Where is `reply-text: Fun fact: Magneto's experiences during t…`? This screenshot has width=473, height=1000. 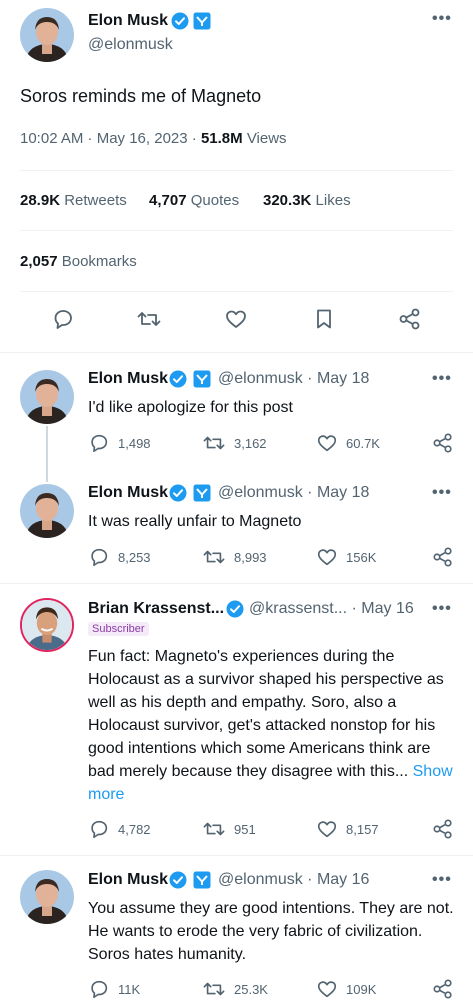 reply-text: Fun fact: Magneto's experiences during t… is located at coordinates (273, 725).